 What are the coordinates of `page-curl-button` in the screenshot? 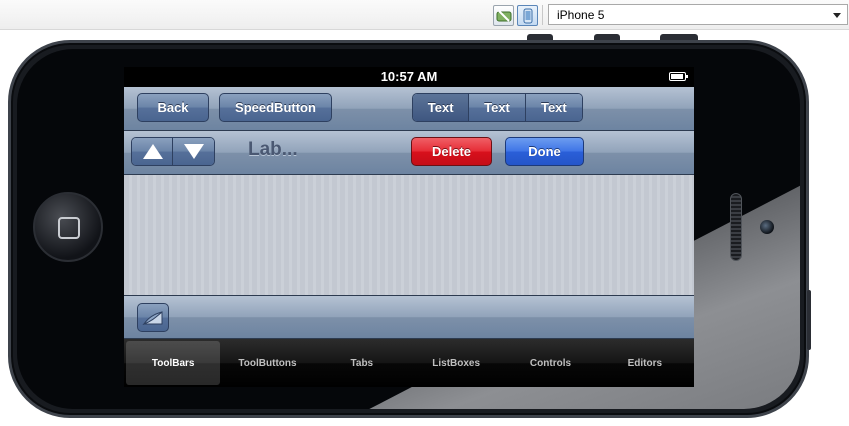 It's located at (153, 317).